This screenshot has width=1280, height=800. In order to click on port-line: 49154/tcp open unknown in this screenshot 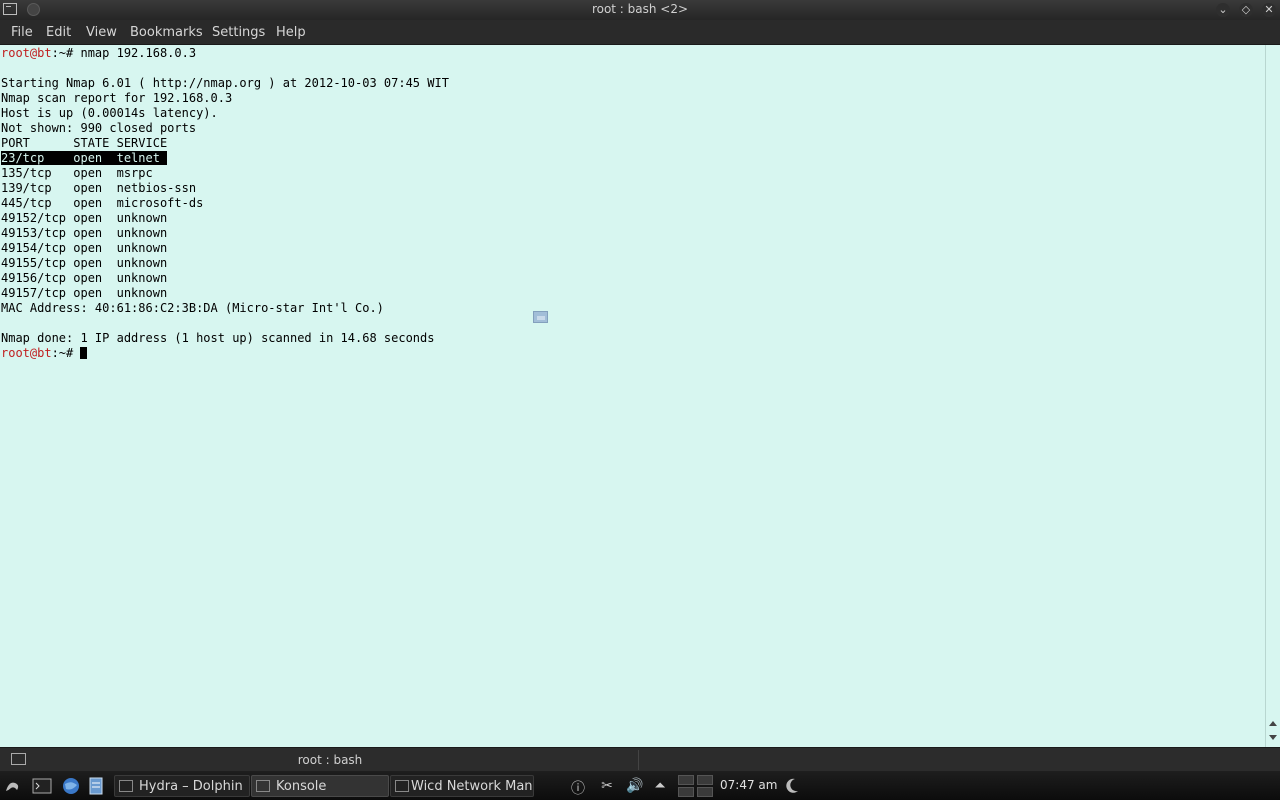, I will do `click(84, 248)`.